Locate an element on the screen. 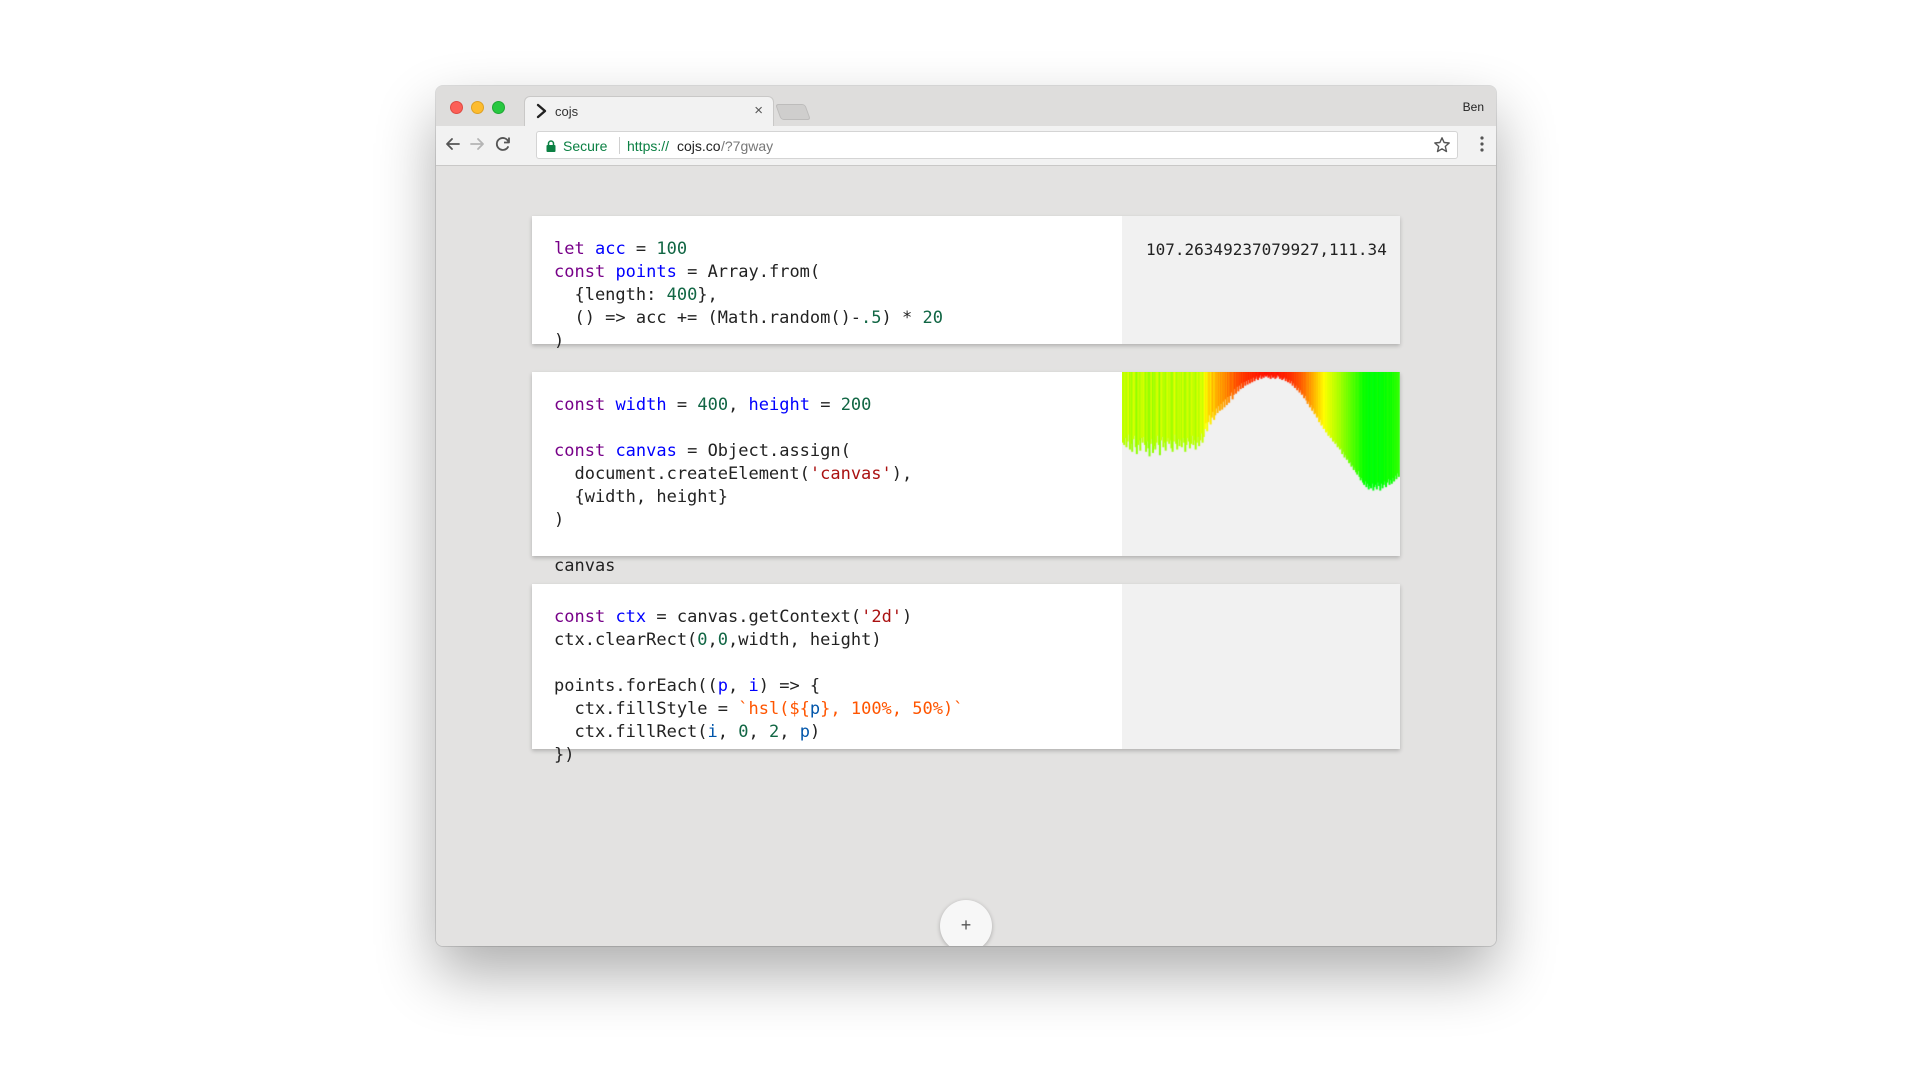  code-token: = canvas.getContext( is located at coordinates (754, 617).